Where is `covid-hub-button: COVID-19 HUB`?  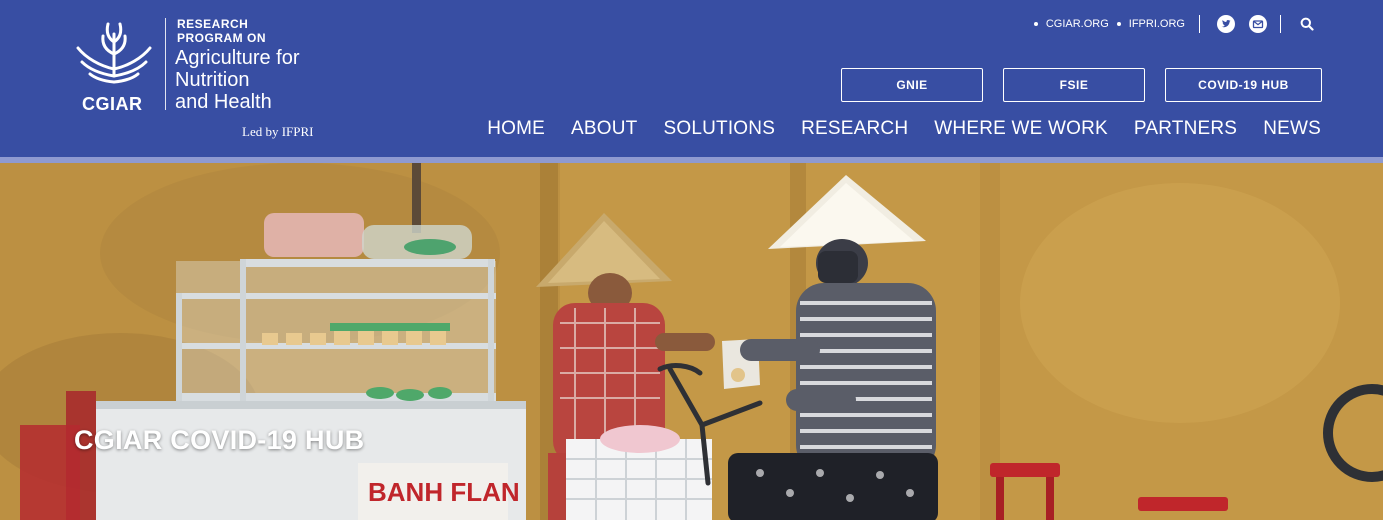
covid-hub-button: COVID-19 HUB is located at coordinates (1243, 85).